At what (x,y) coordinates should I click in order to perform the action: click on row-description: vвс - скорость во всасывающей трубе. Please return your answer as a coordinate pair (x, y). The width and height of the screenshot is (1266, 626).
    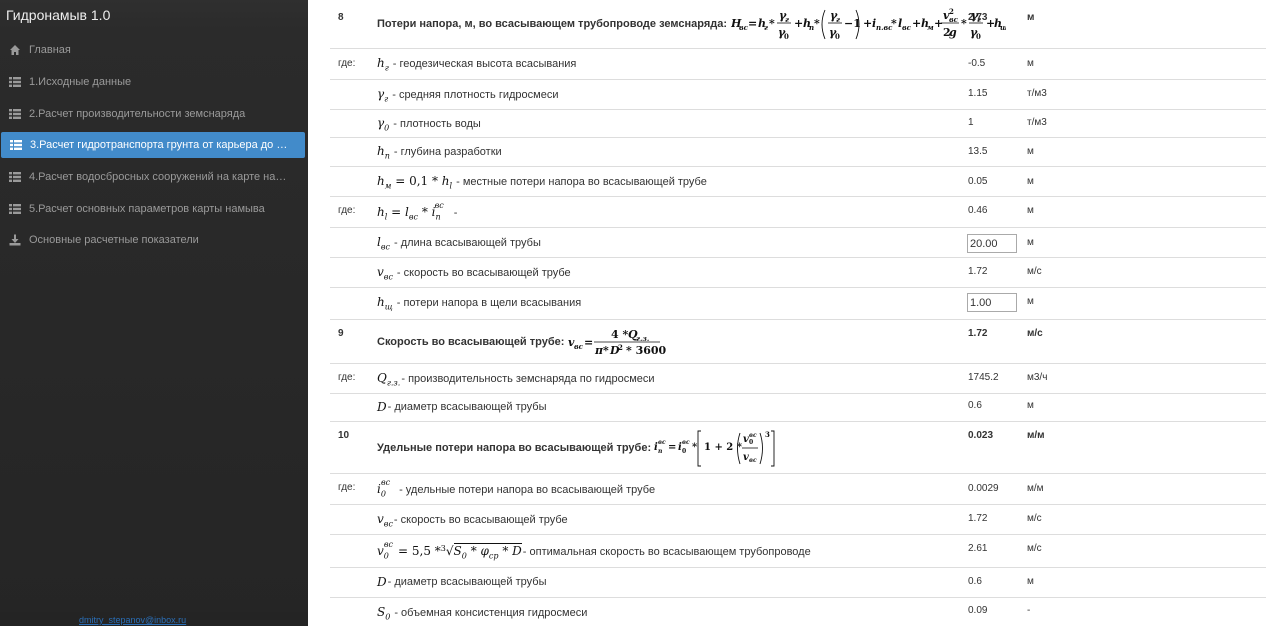
    Looking at the image, I should click on (472, 520).